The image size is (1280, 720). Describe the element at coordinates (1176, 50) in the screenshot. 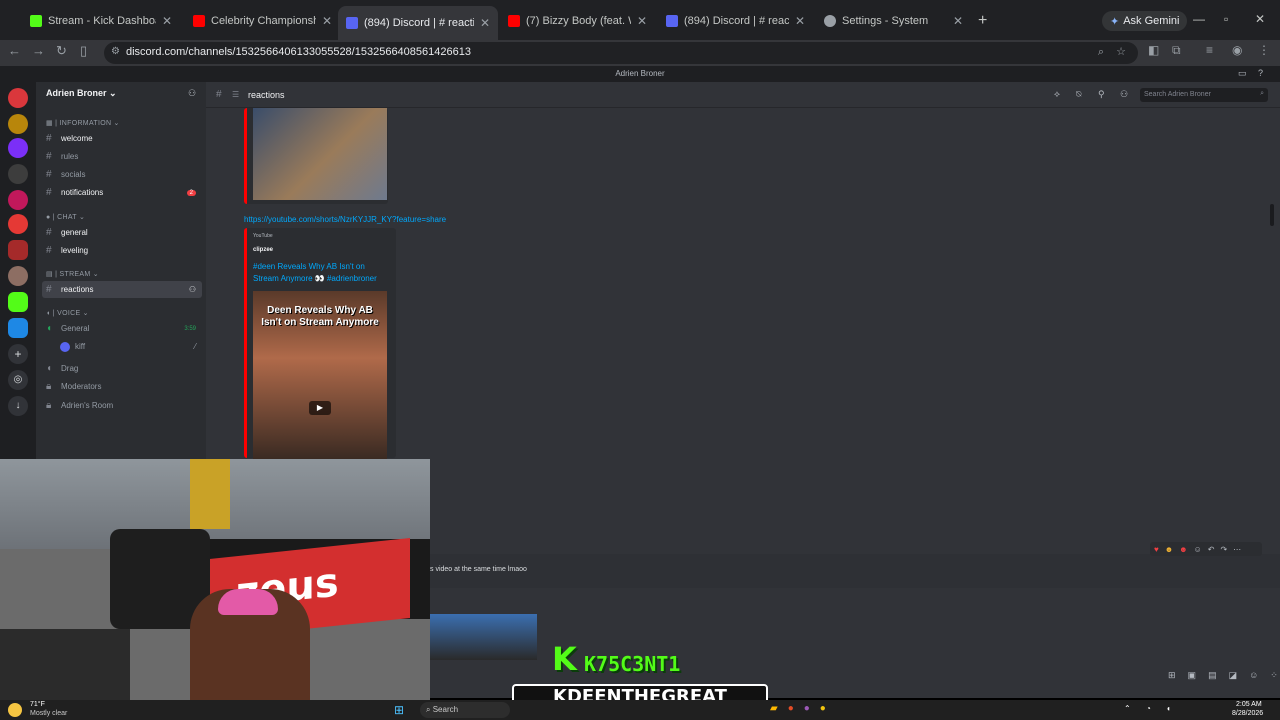

I see `extensions-puzzle-icon: ⧉` at that location.